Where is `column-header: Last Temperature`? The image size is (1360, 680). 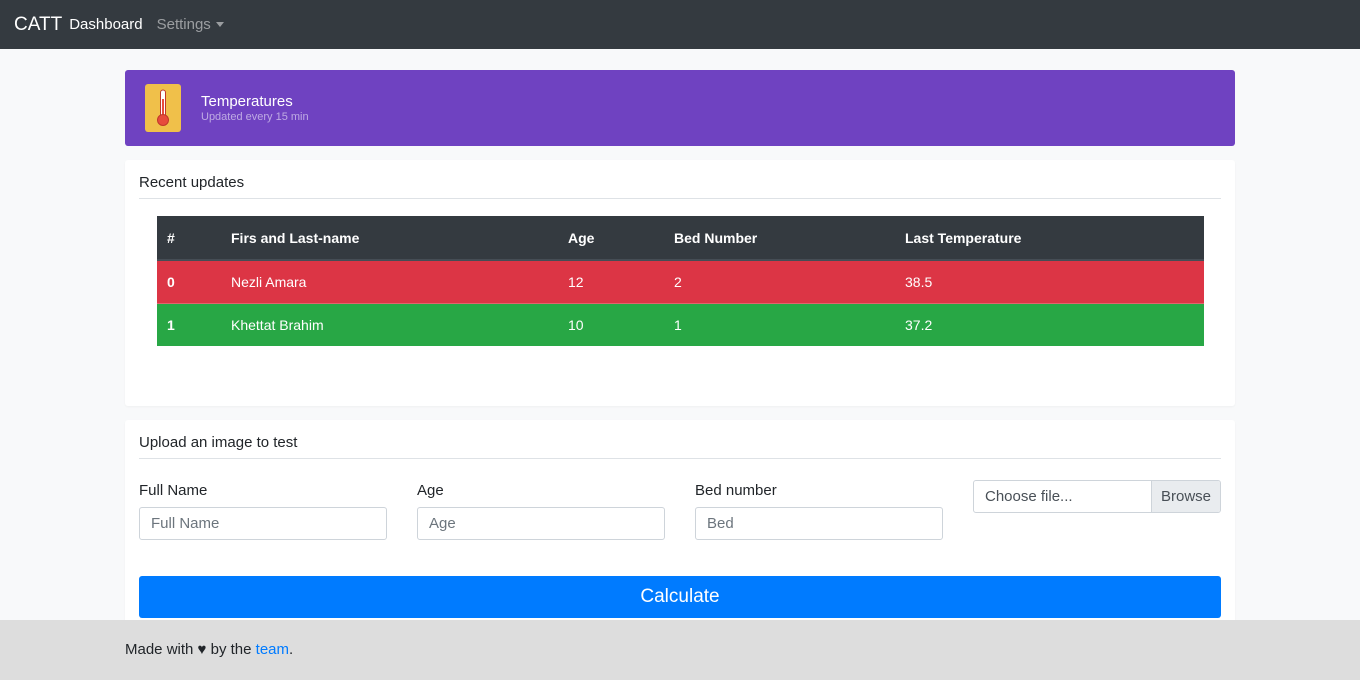 column-header: Last Temperature is located at coordinates (1049, 238).